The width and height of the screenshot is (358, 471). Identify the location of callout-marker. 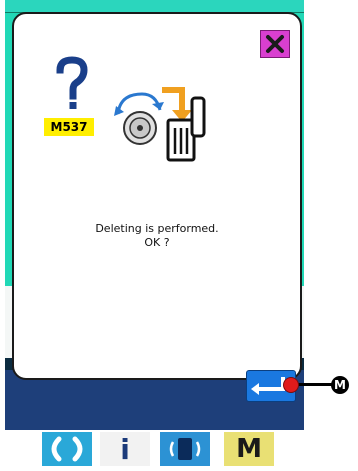
(291, 385).